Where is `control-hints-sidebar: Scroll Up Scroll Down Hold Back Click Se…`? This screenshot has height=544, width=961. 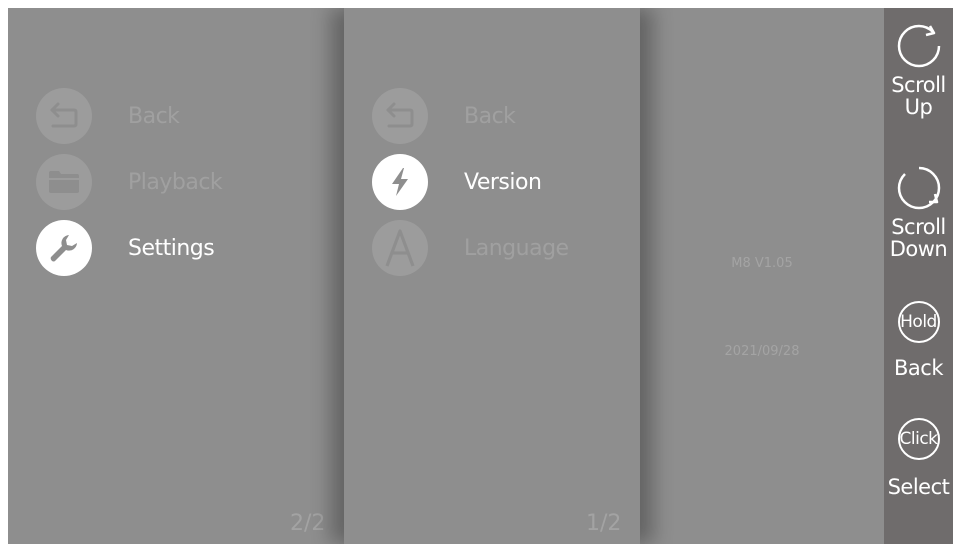 control-hints-sidebar: Scroll Up Scroll Down Hold Back Click Se… is located at coordinates (918, 276).